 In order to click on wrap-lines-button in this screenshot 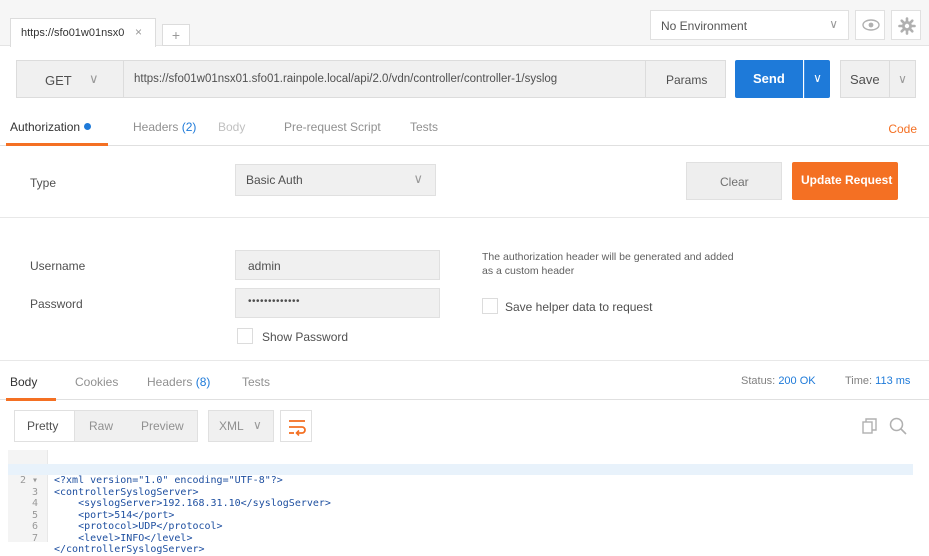, I will do `click(296, 426)`.